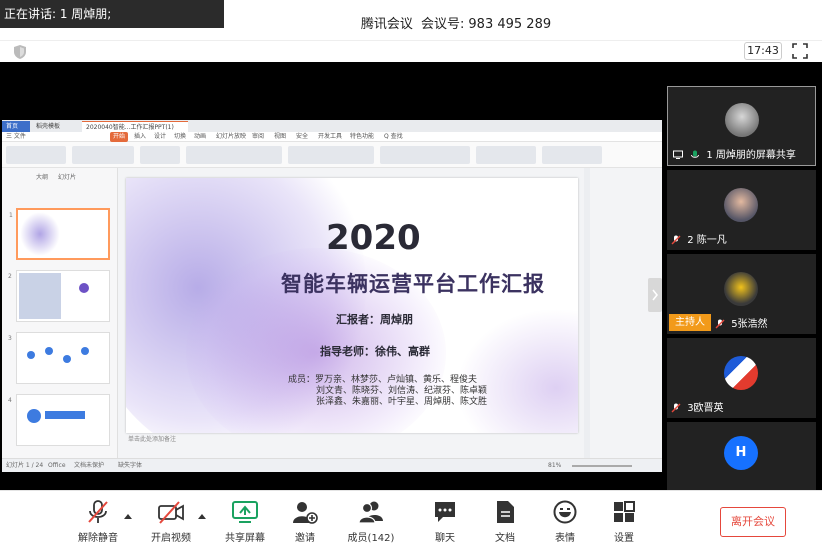  Describe the element at coordinates (375, 351) in the screenshot. I see `slide-advisor: 指导老师：徐伟、高群` at that location.